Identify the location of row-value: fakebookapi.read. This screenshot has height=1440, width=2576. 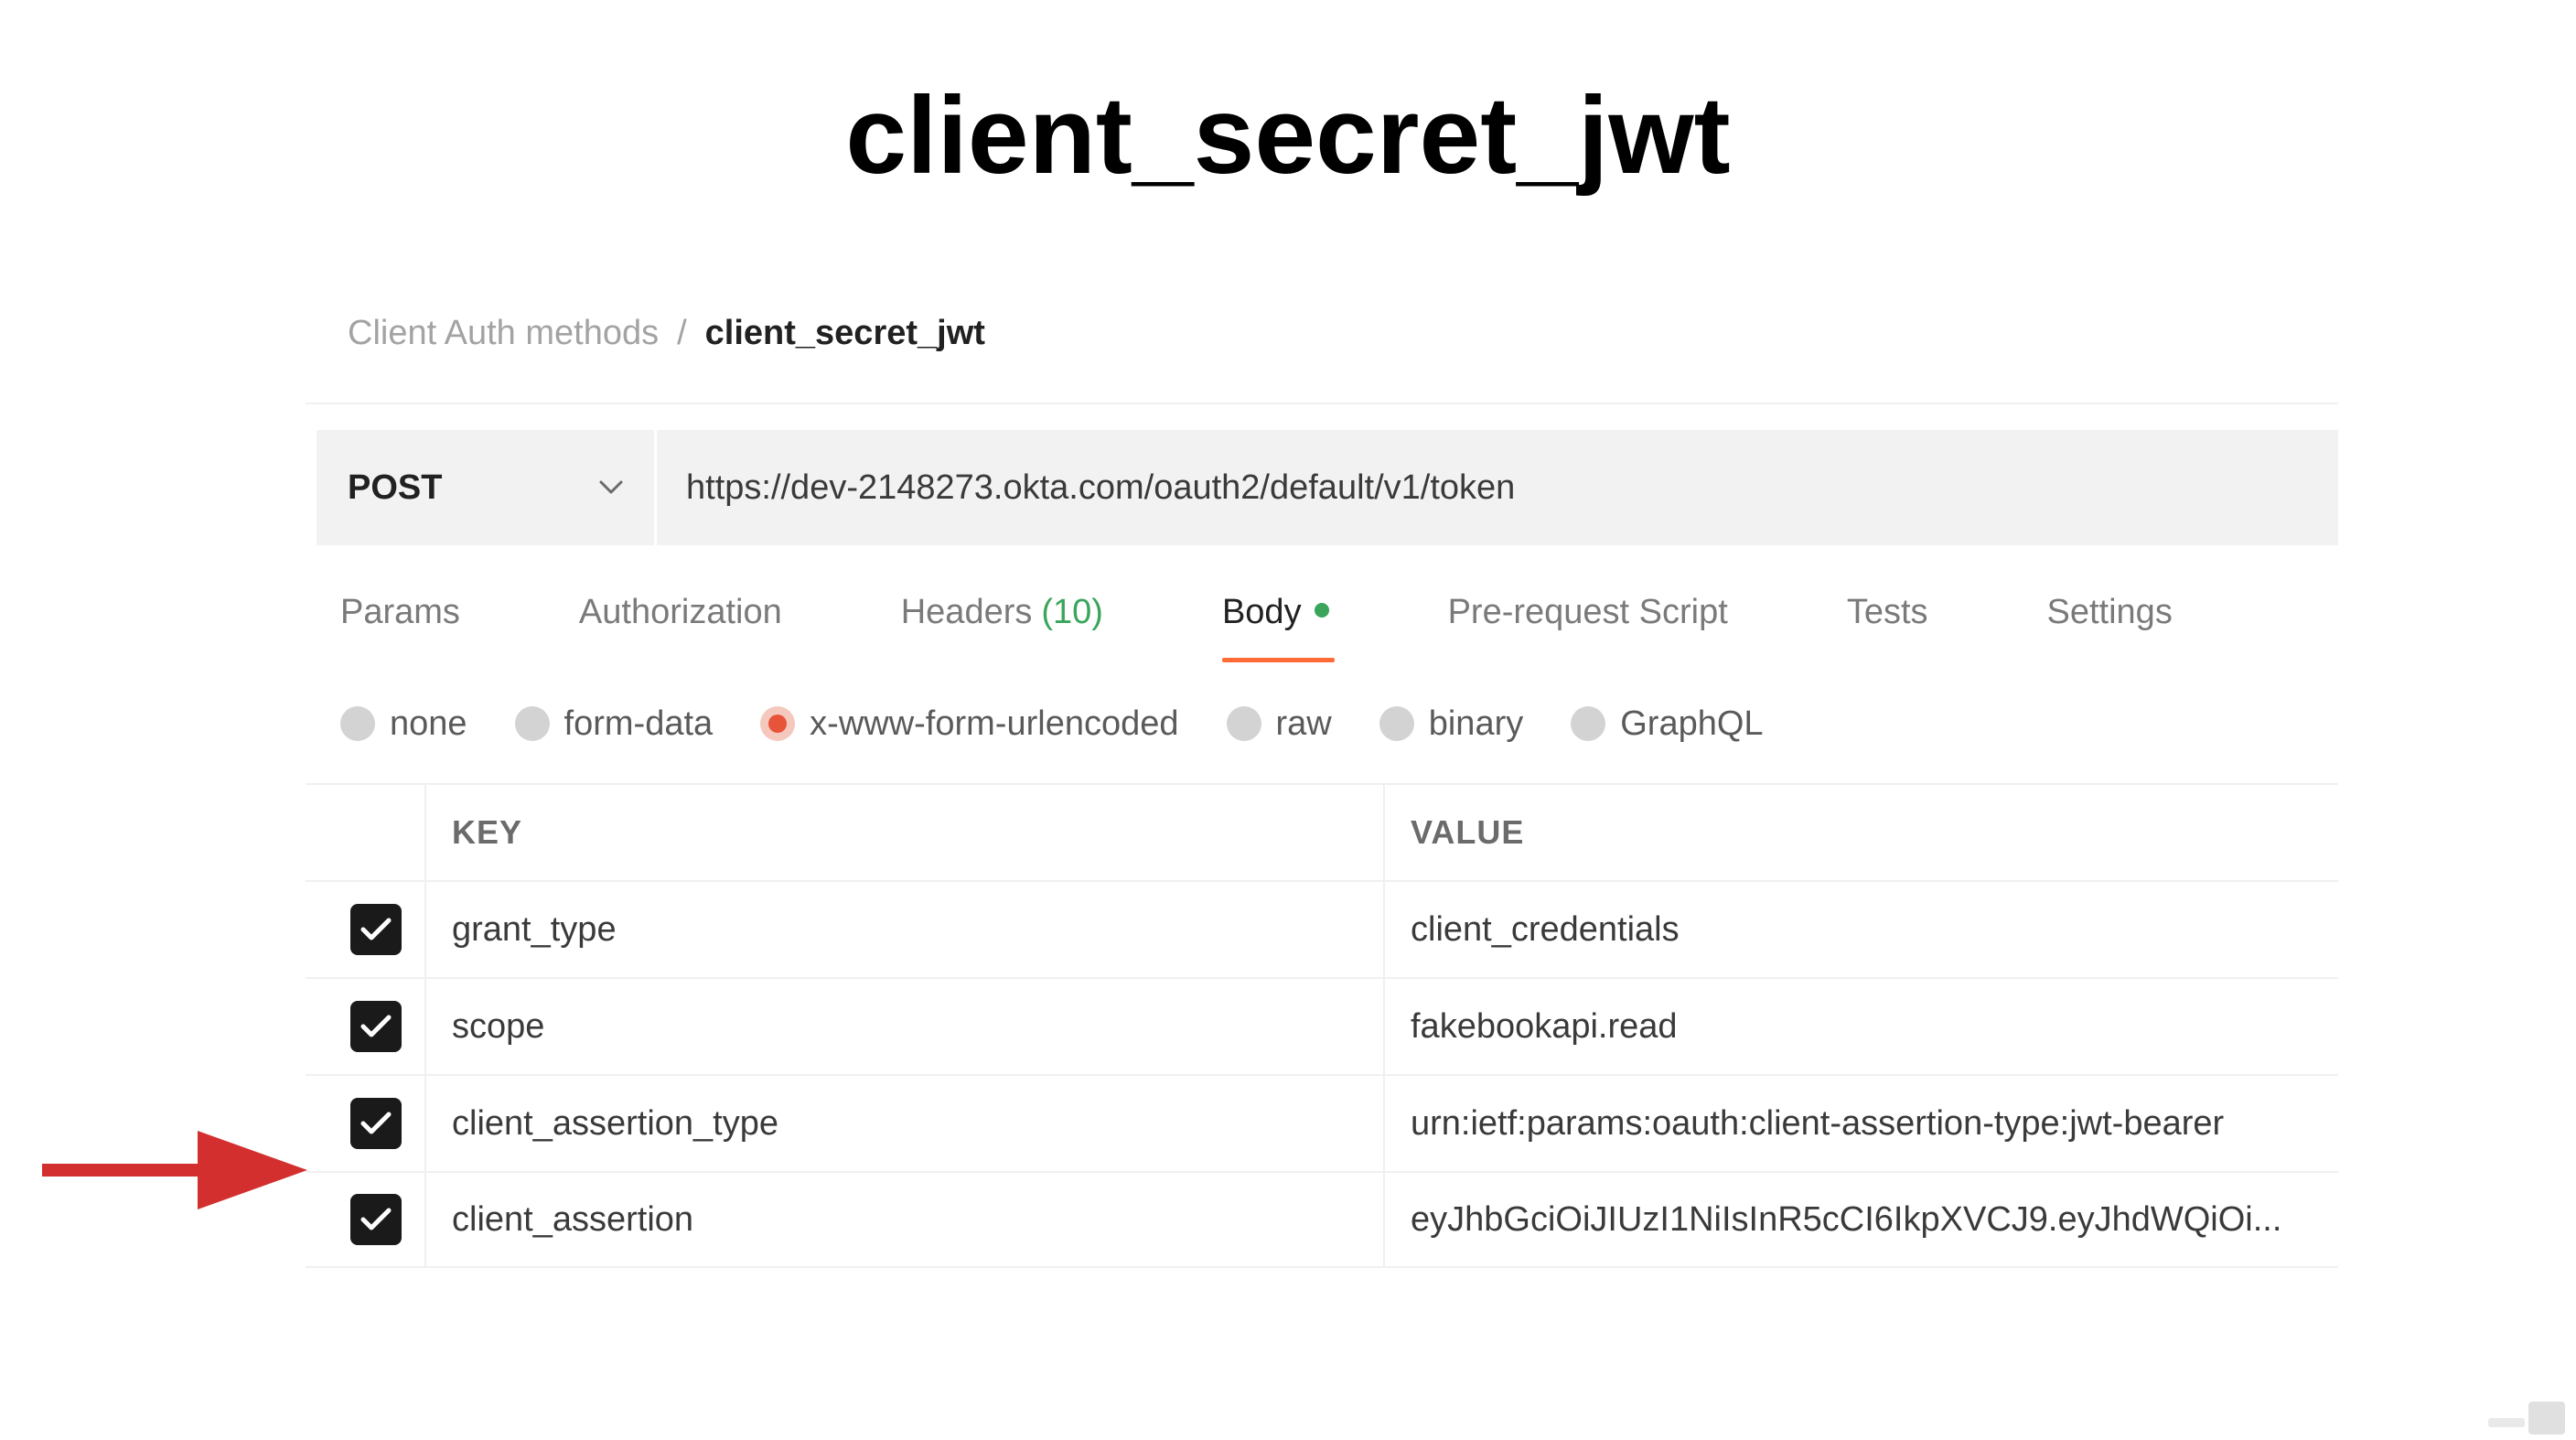
(1862, 1026).